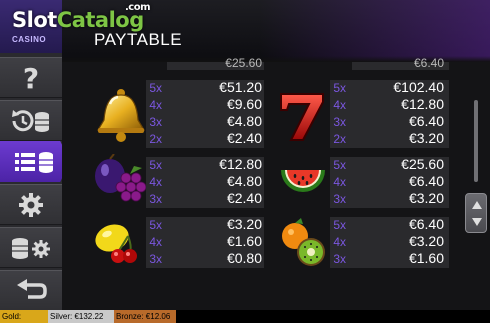  Describe the element at coordinates (29, 39) in the screenshot. I see `casino-label: CASINO` at that location.